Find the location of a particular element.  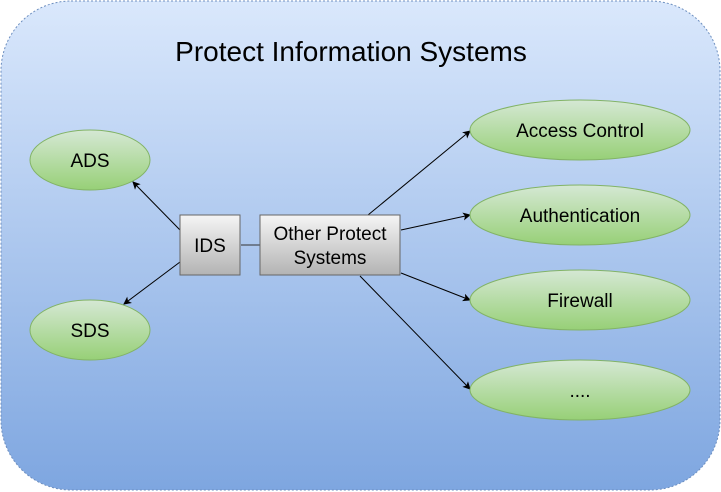

label-firewall: Firewall is located at coordinates (579, 301).